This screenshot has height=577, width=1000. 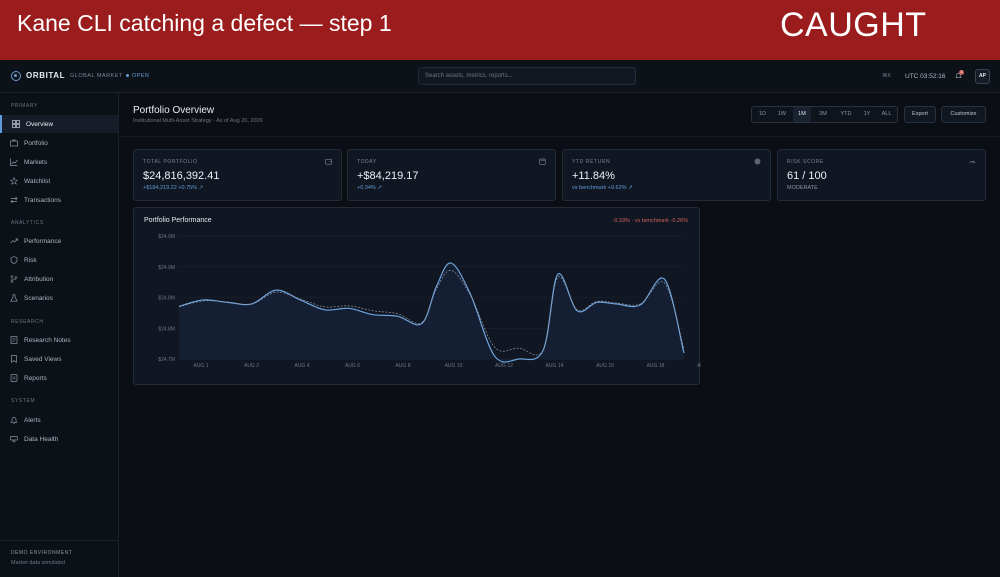 I want to click on sidebar-item-reports: Reports, so click(x=59, y=378).